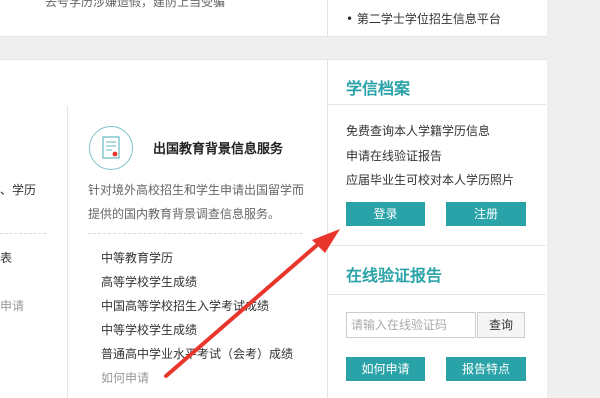  What do you see at coordinates (411, 325) in the screenshot?
I see `verify-code-input` at bounding box center [411, 325].